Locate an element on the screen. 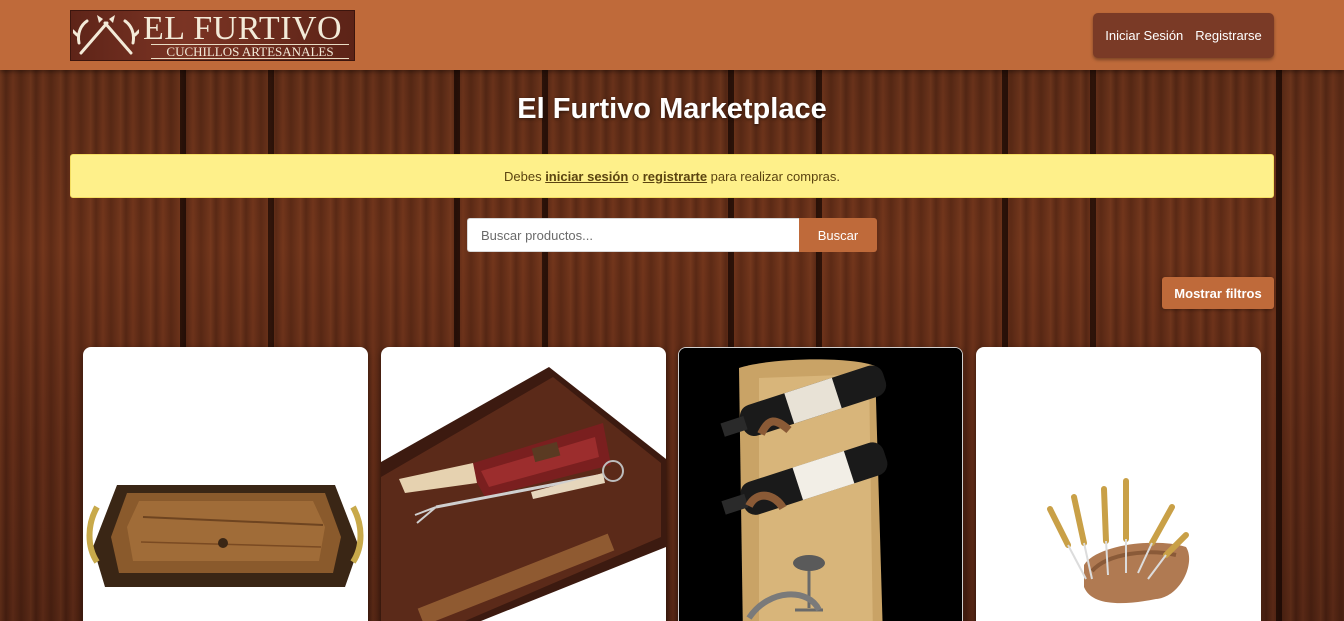 The height and width of the screenshot is (621, 1344). product-image-knife-and-fork is located at coordinates (523, 494).